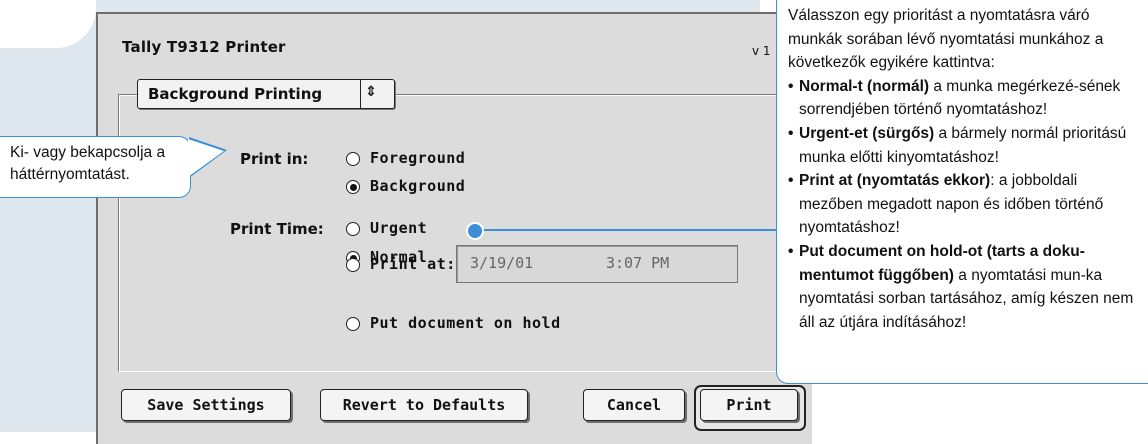 This screenshot has width=1148, height=444. What do you see at coordinates (749, 405) in the screenshot?
I see `print-button: Print` at bounding box center [749, 405].